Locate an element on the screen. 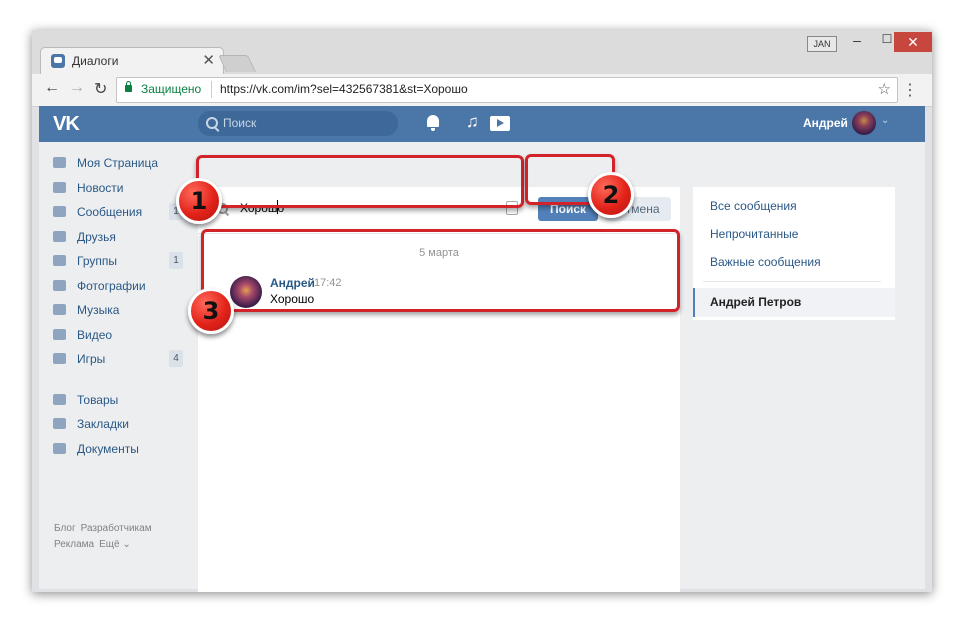  sidebar-item-label: Группы is located at coordinates (97, 261).